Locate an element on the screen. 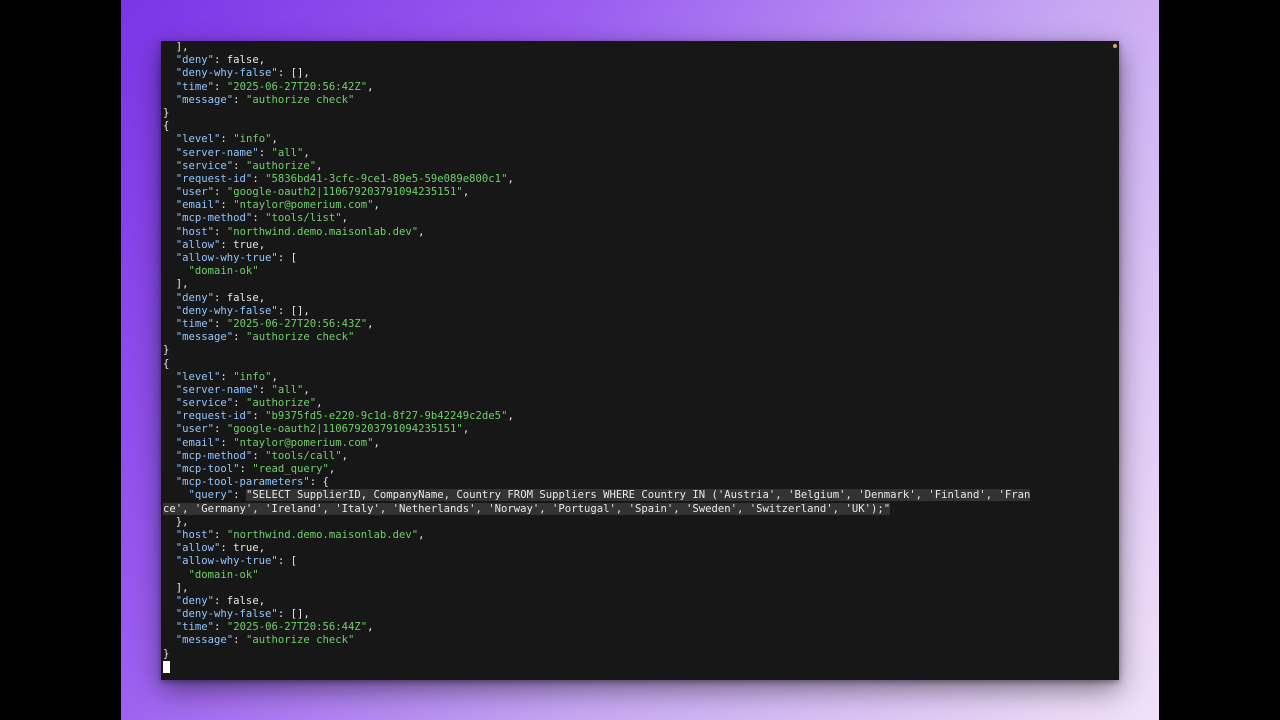  terminal-line: "time": "2025-06-27T20:56:44Z", is located at coordinates (641, 627).